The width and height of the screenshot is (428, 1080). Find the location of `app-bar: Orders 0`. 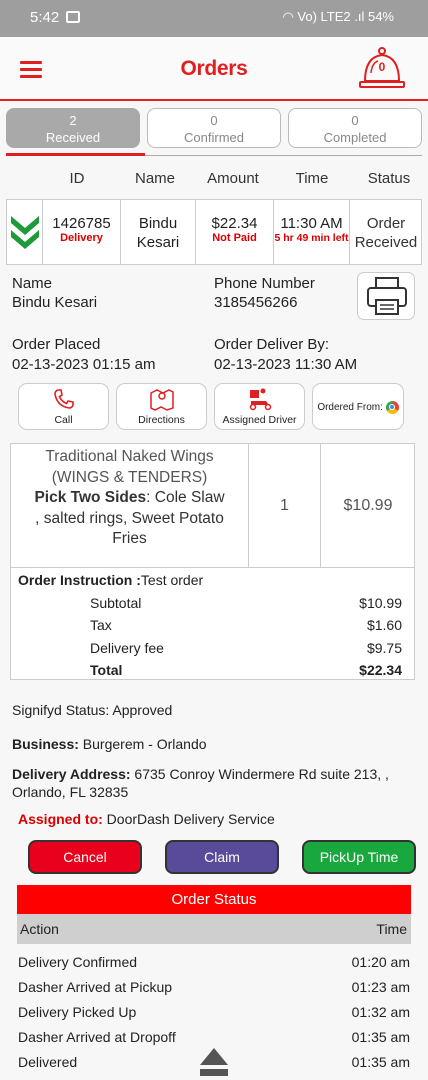

app-bar: Orders 0 is located at coordinates (214, 69).